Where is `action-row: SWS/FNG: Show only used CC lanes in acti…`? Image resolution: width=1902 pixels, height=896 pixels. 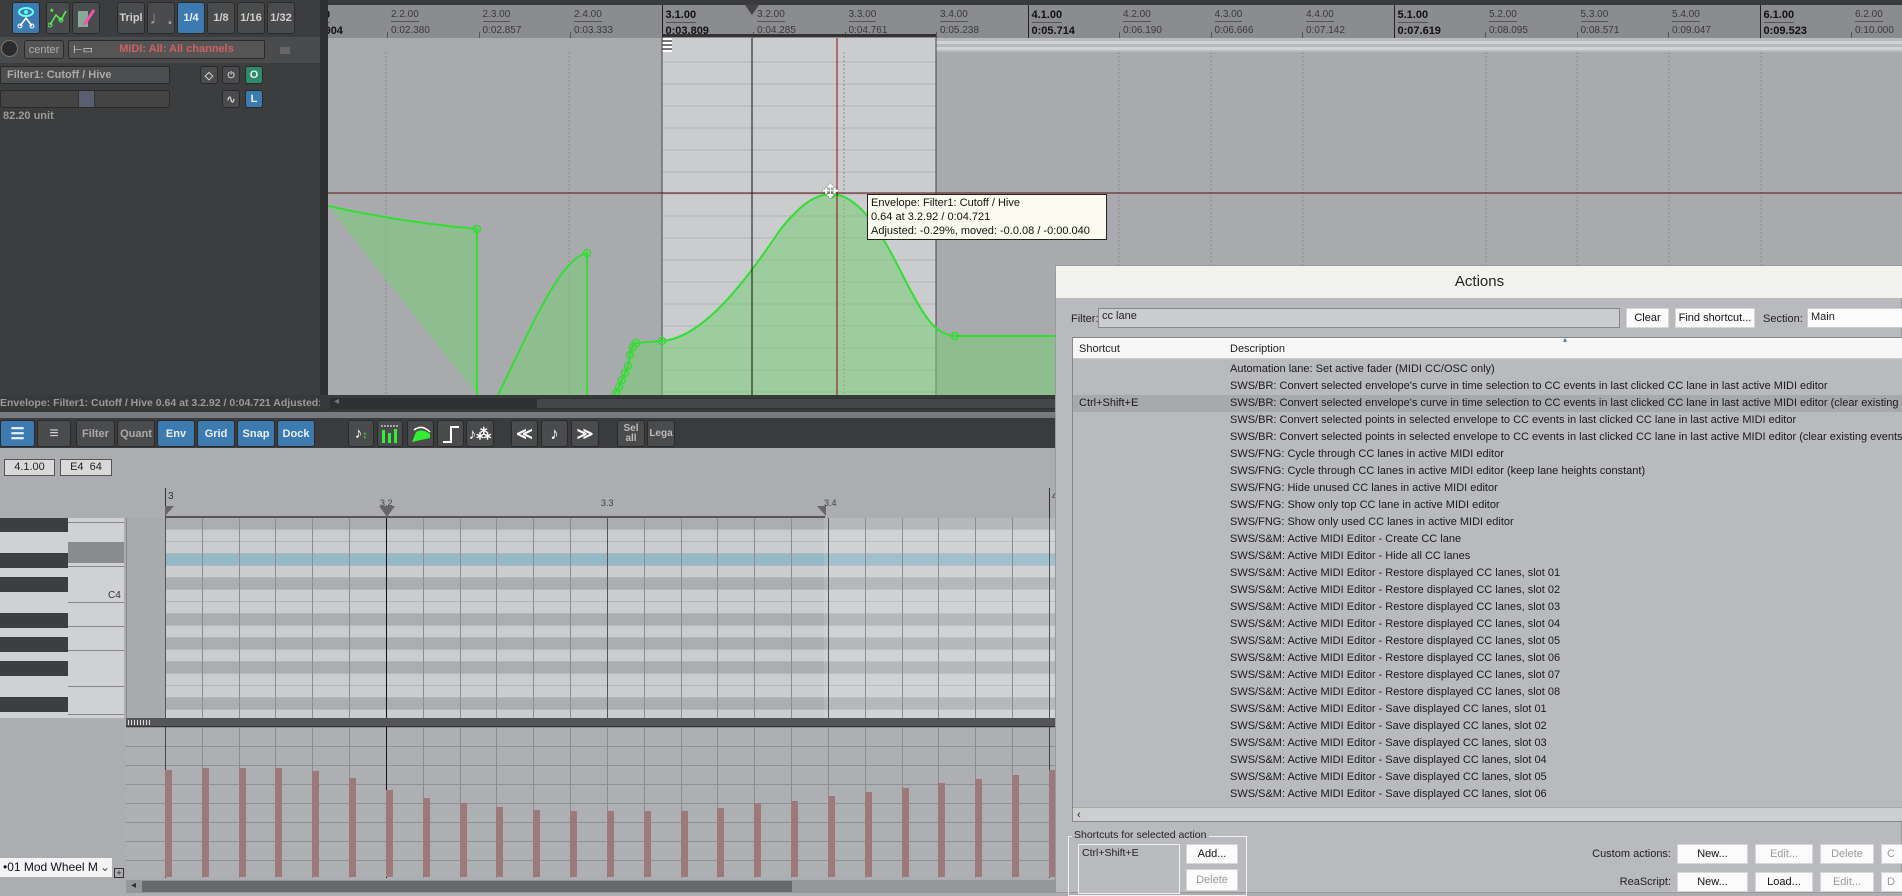
action-row: SWS/FNG: Show only used CC lanes in acti… is located at coordinates (1487, 522).